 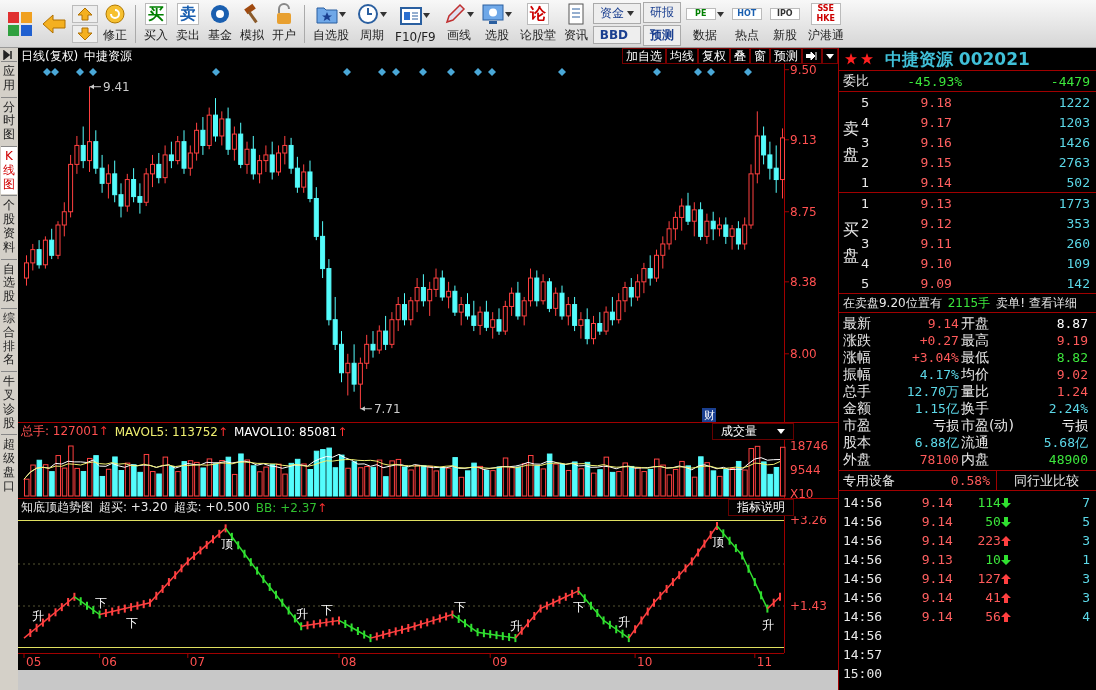 What do you see at coordinates (188, 23) in the screenshot?
I see `toolbar-button: 卖 卖出` at bounding box center [188, 23].